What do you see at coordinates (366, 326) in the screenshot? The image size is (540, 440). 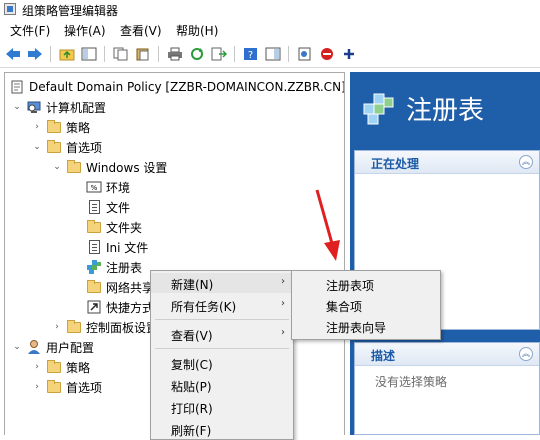 I see `submenu-item-registry-wizard: 注册表向导` at bounding box center [366, 326].